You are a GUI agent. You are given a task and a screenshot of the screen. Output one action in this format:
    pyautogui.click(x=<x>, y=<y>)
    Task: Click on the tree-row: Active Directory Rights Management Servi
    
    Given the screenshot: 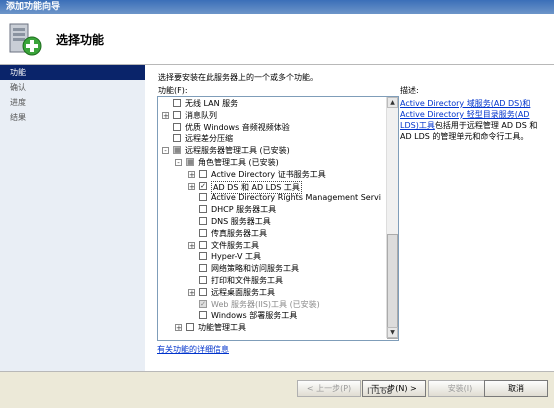 What is the action you would take?
    pyautogui.click(x=272, y=197)
    